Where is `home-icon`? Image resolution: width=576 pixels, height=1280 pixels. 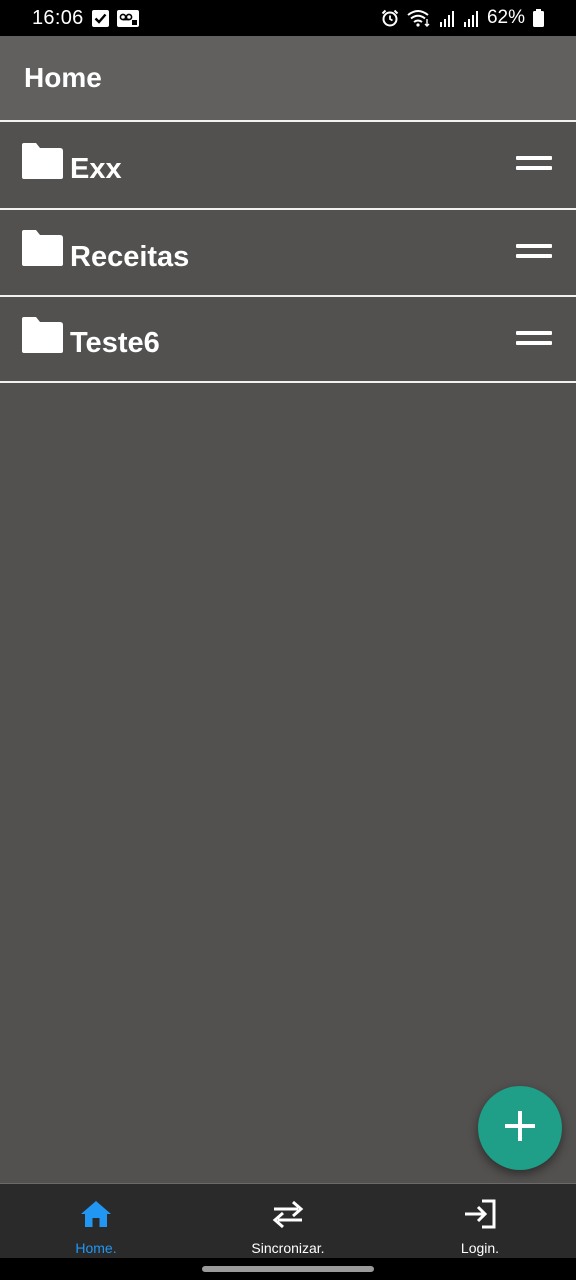 home-icon is located at coordinates (96, 1214).